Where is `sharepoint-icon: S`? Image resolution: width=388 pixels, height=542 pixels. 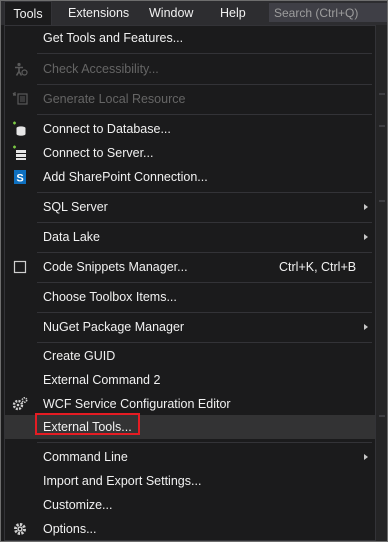
sharepoint-icon: S is located at coordinates (20, 177).